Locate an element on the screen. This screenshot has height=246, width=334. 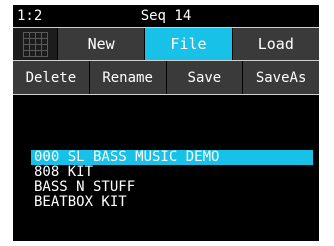
delete-button: Delete is located at coordinates (51, 77).